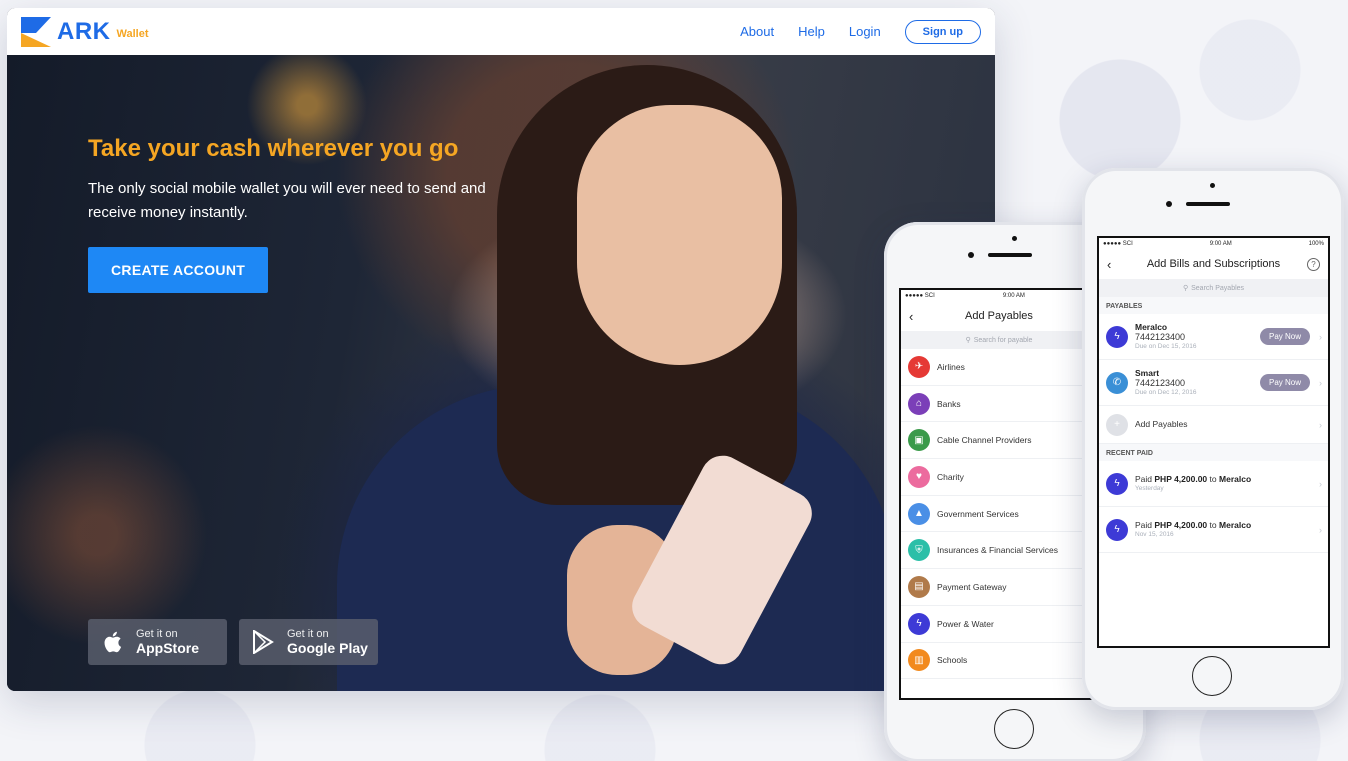  I want to click on category-label: Government Services, so click(978, 513).